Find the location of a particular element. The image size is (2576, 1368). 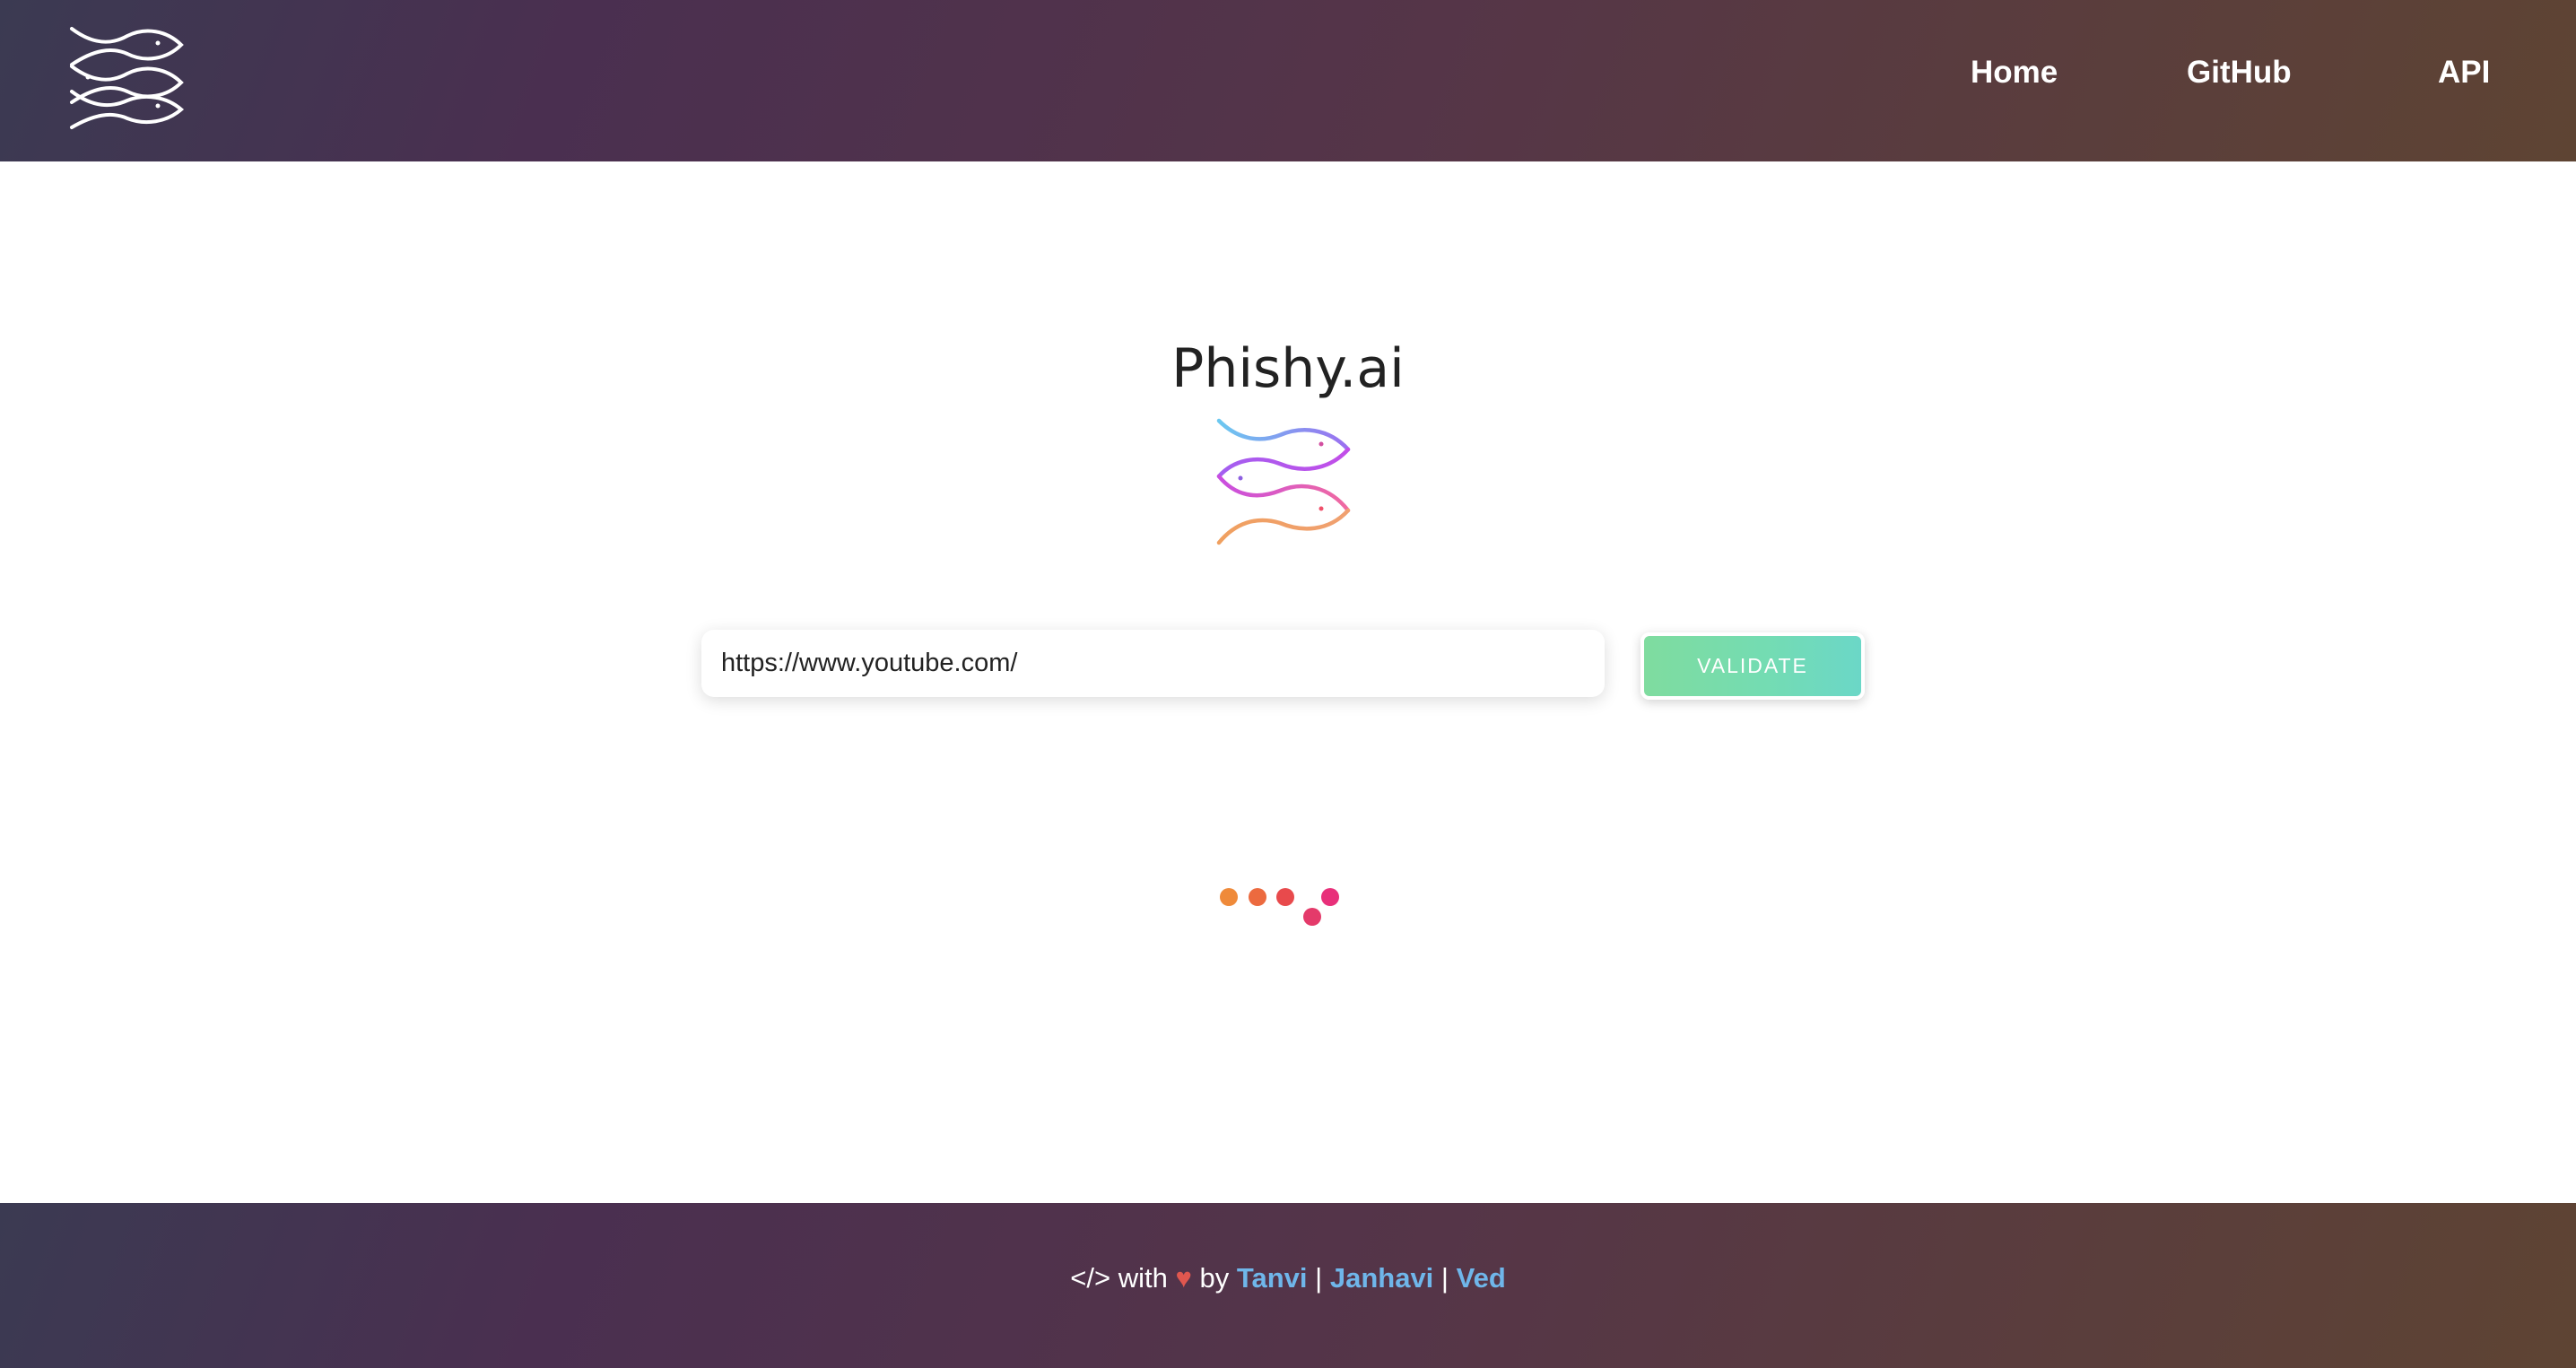

url-input is located at coordinates (1153, 663).